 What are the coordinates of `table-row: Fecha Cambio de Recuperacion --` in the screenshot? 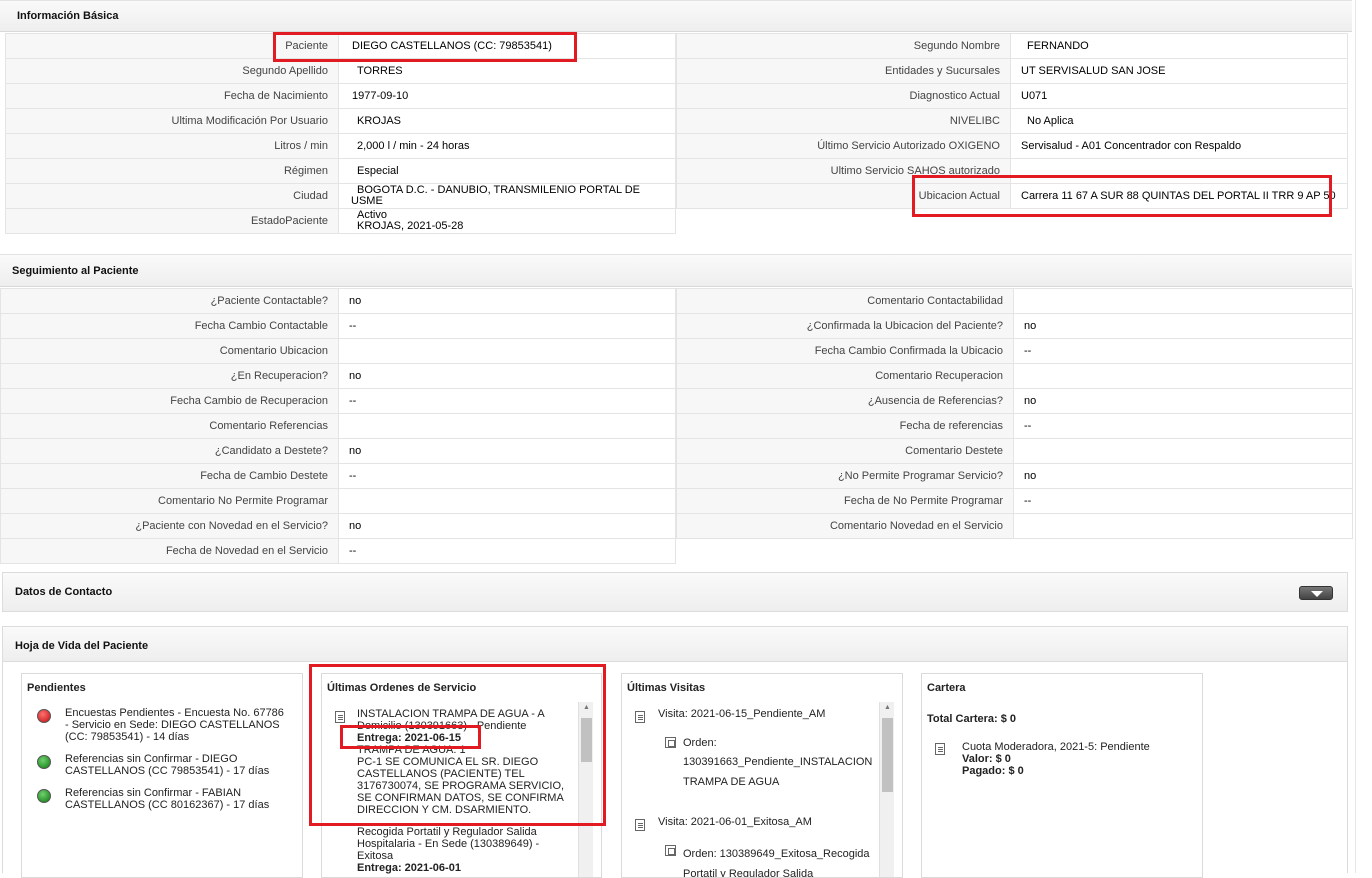 It's located at (338, 401).